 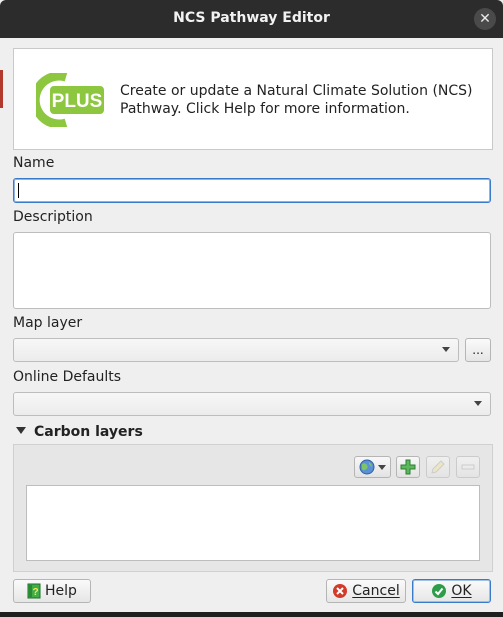 I want to click on add-carbon-layer-button, so click(x=408, y=467).